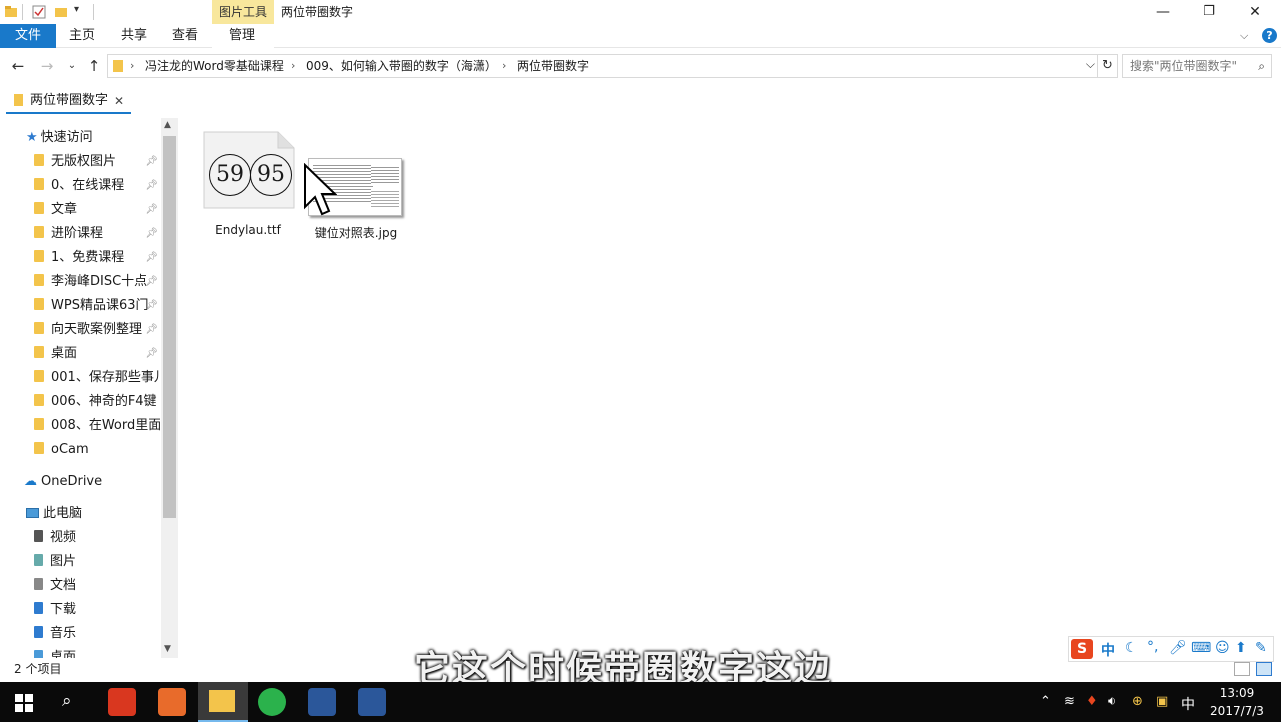 The image size is (1281, 722). I want to click on user-icon: ☺, so click(1222, 648).